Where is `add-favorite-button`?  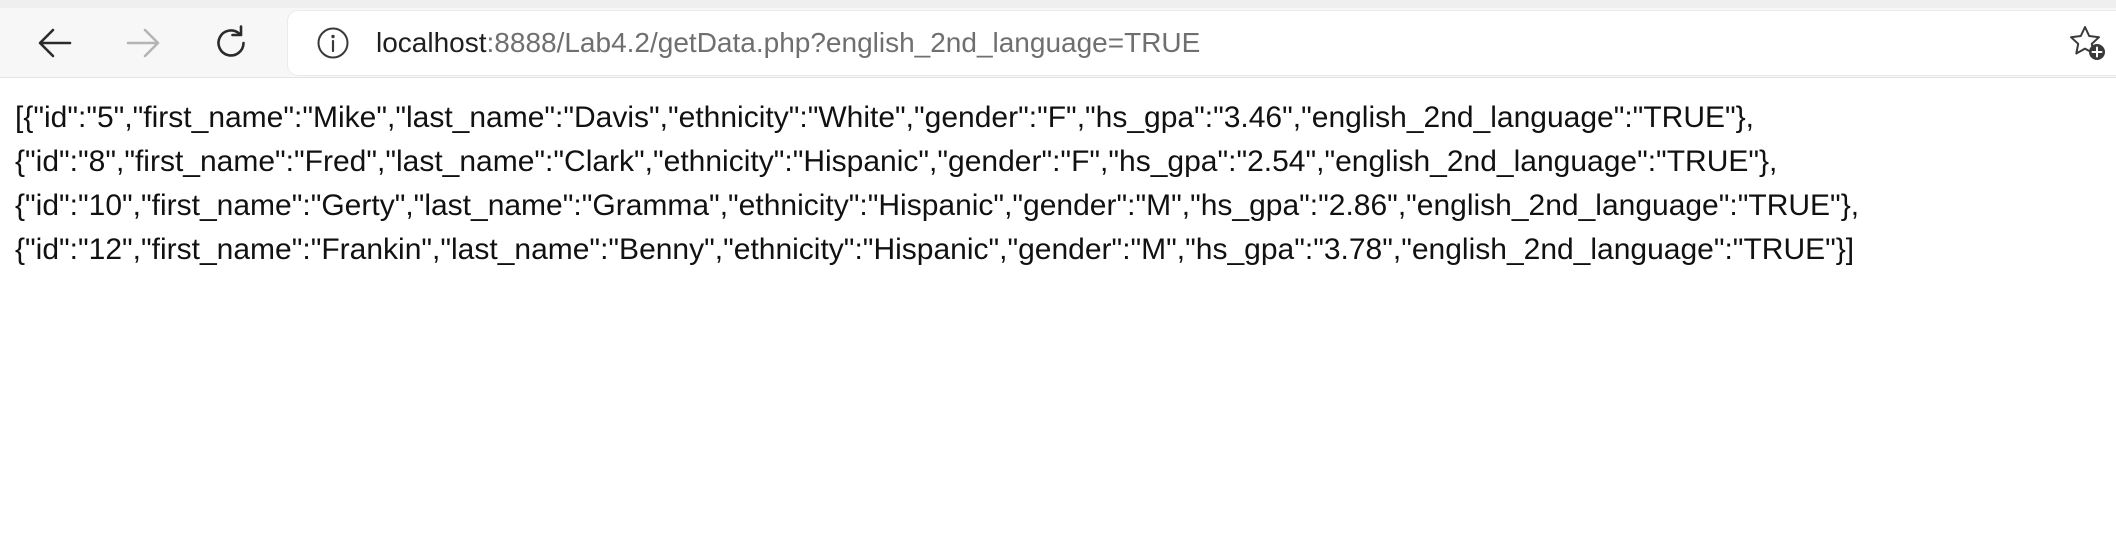
add-favorite-button is located at coordinates (2092, 43).